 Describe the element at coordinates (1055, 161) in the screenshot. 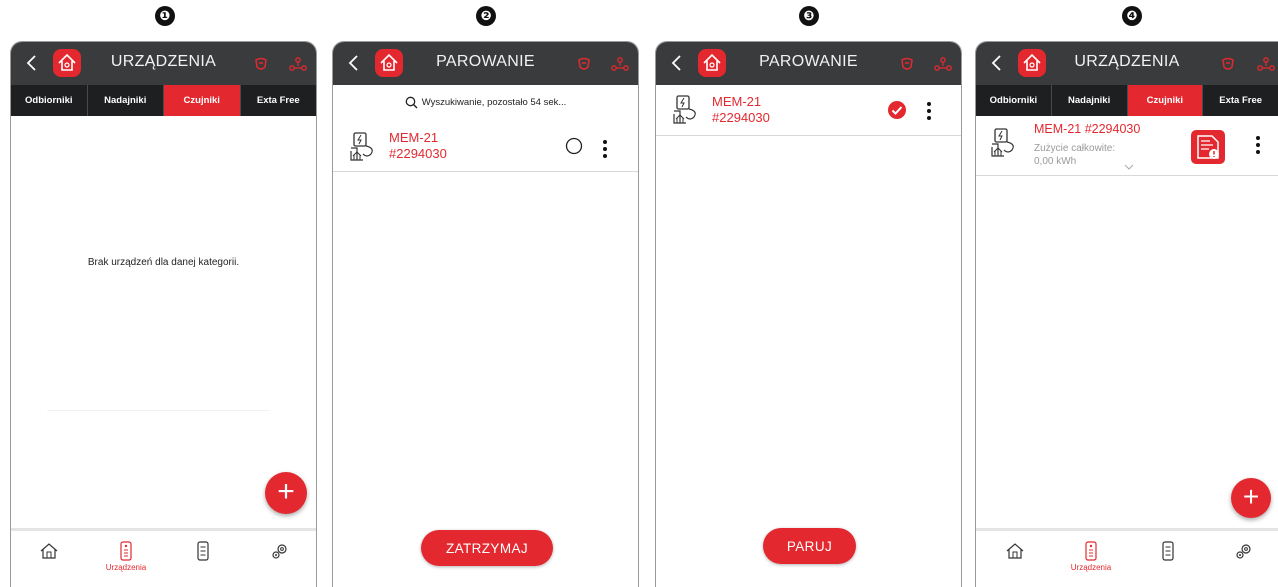

I see `consumption-value: 0,00 kWh` at that location.